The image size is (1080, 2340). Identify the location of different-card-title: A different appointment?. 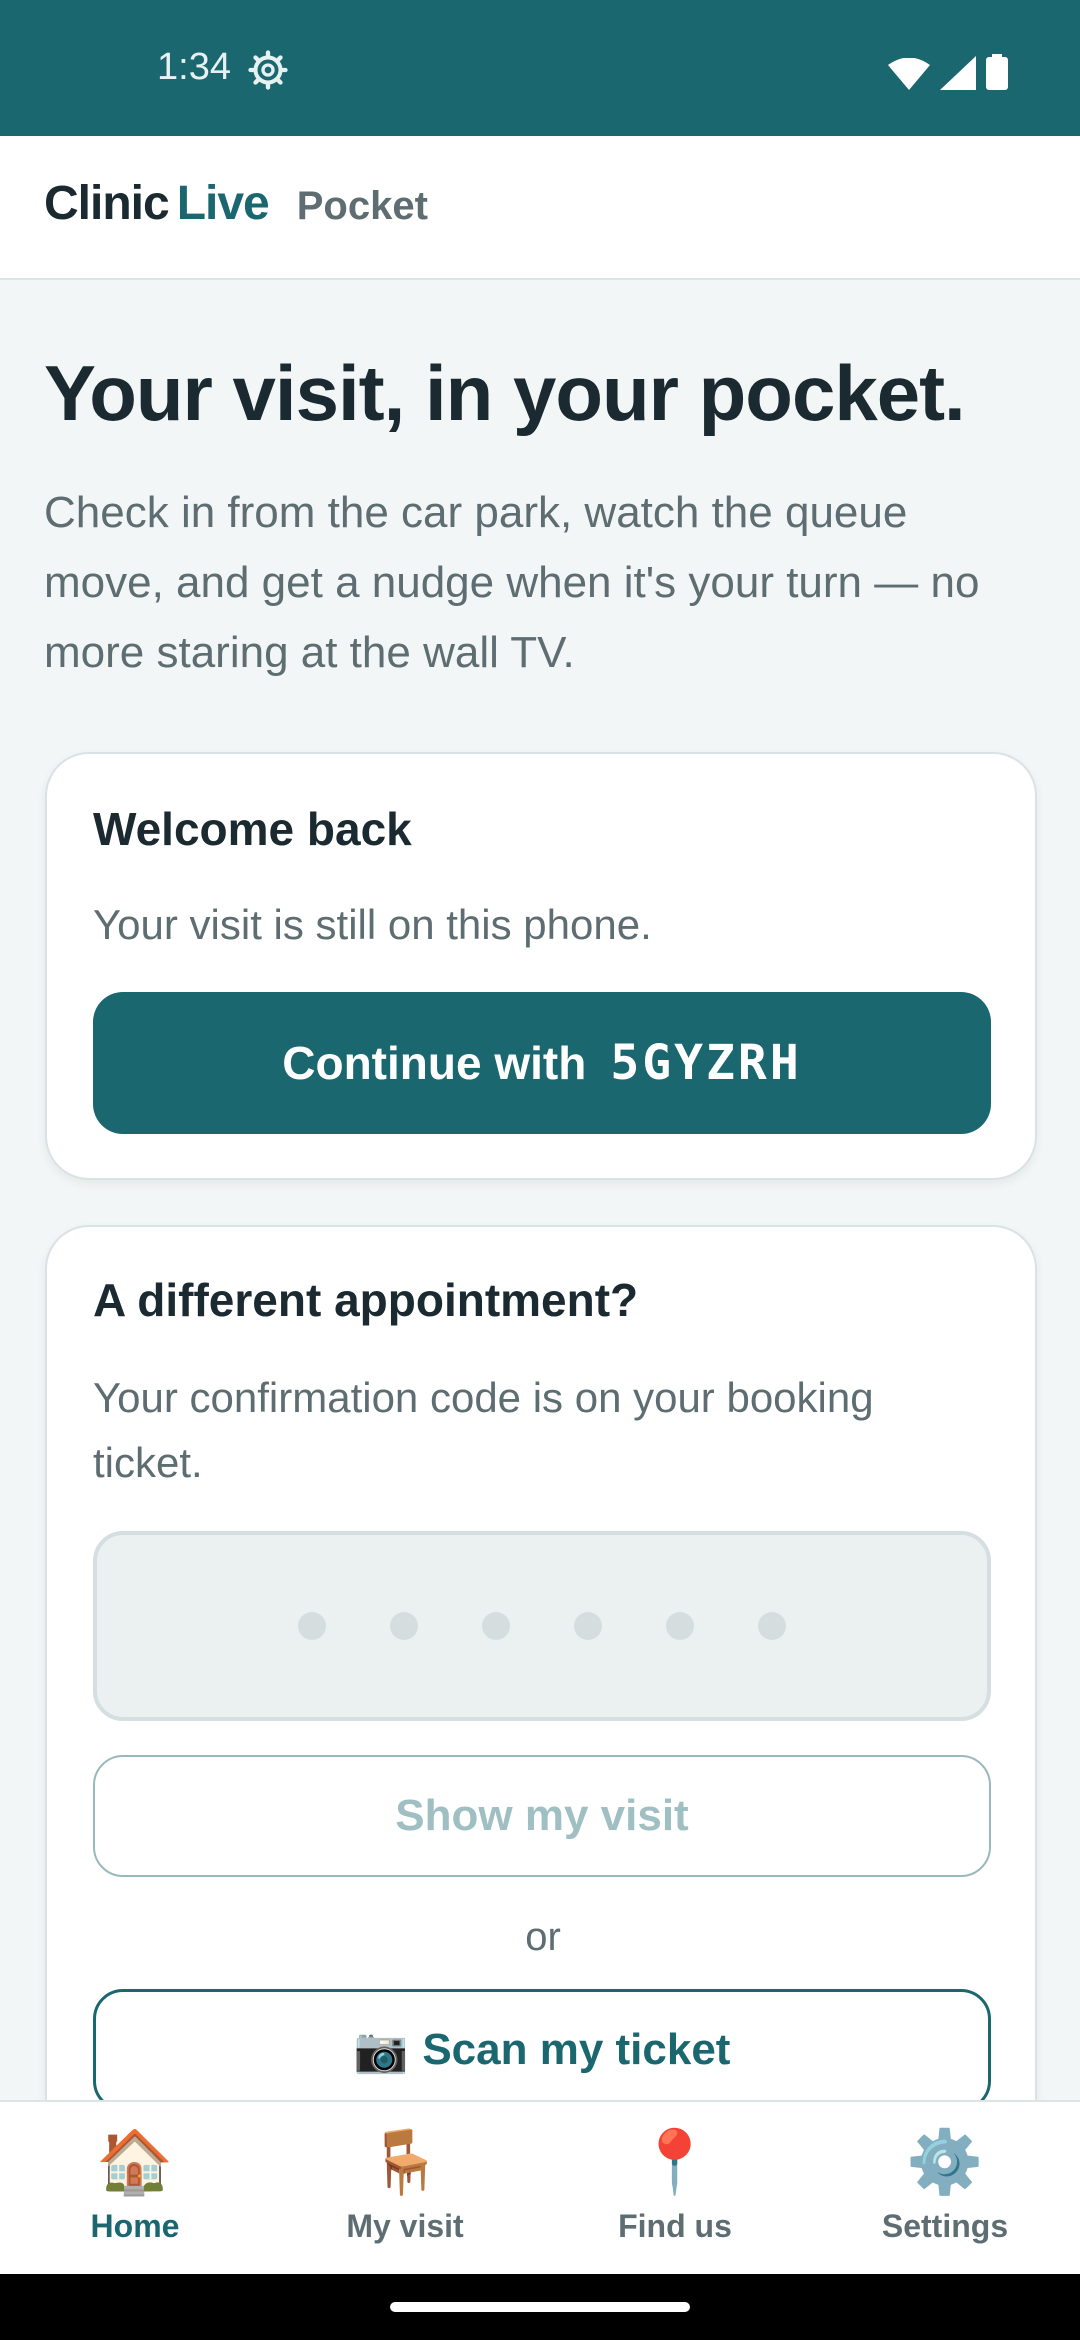
(366, 1300).